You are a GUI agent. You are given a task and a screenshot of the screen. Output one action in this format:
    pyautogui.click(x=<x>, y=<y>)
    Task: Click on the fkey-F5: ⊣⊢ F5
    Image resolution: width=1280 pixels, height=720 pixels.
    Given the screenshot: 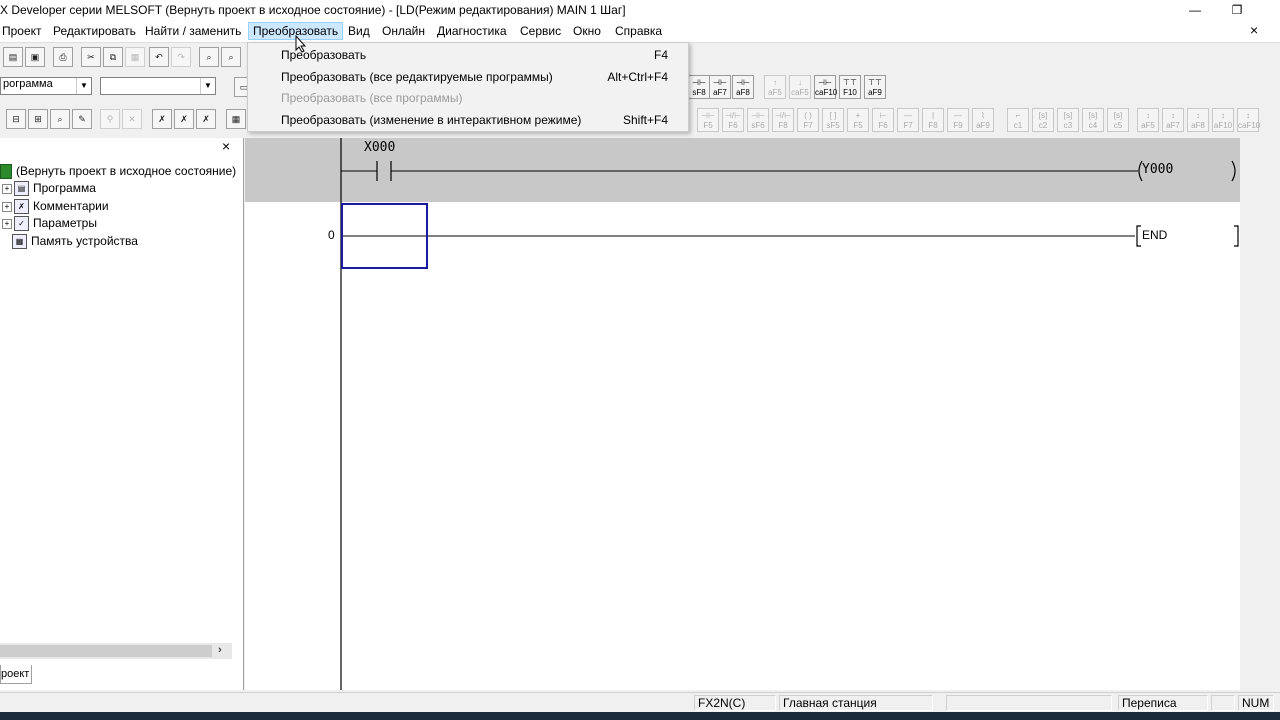 What is the action you would take?
    pyautogui.click(x=708, y=120)
    